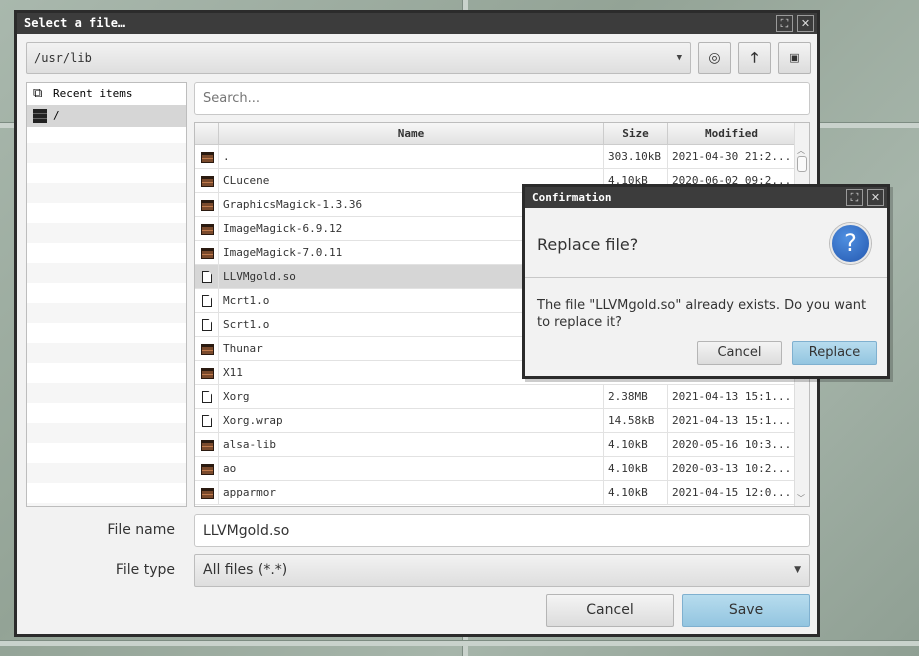 The width and height of the screenshot is (919, 656). What do you see at coordinates (746, 610) in the screenshot?
I see `save-button: Save` at bounding box center [746, 610].